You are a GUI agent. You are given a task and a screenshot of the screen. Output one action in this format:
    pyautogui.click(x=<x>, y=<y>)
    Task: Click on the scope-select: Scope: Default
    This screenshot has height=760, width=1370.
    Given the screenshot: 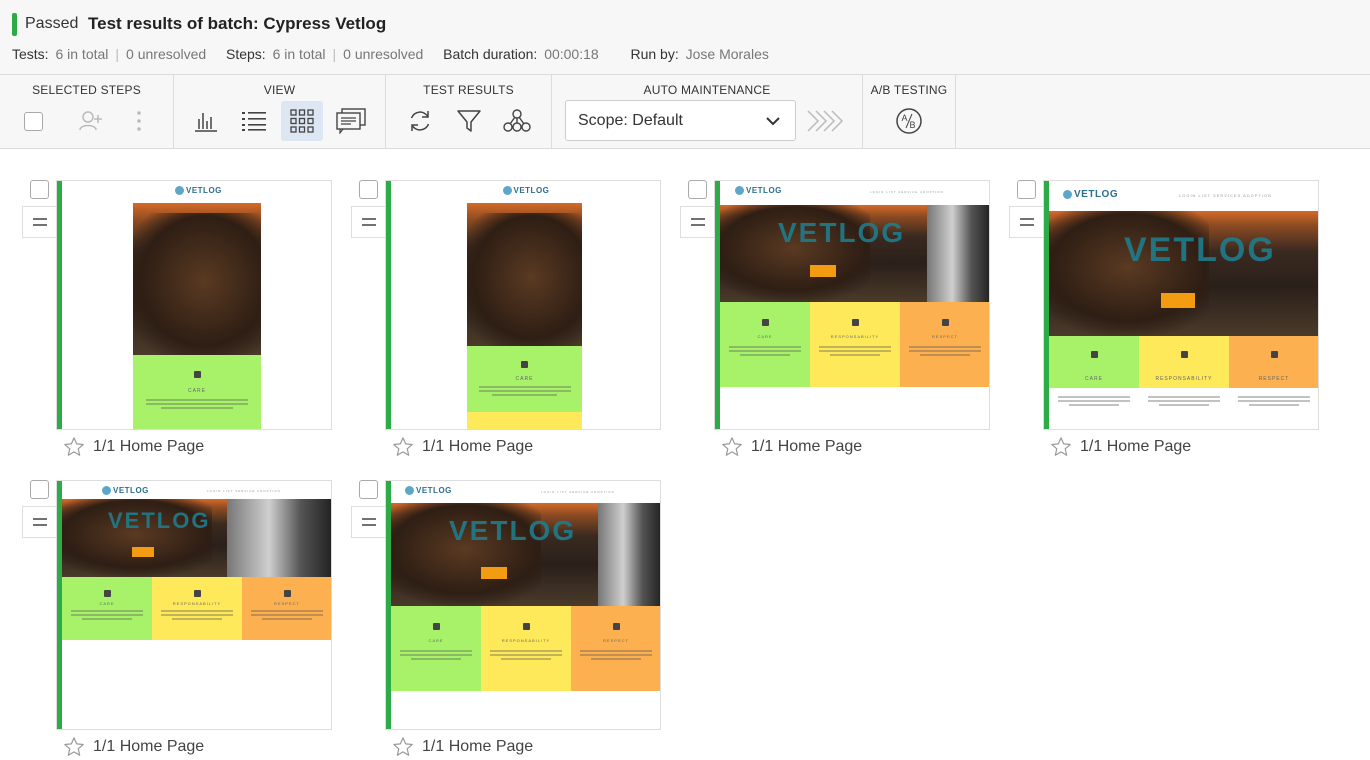 What is the action you would take?
    pyautogui.click(x=680, y=120)
    